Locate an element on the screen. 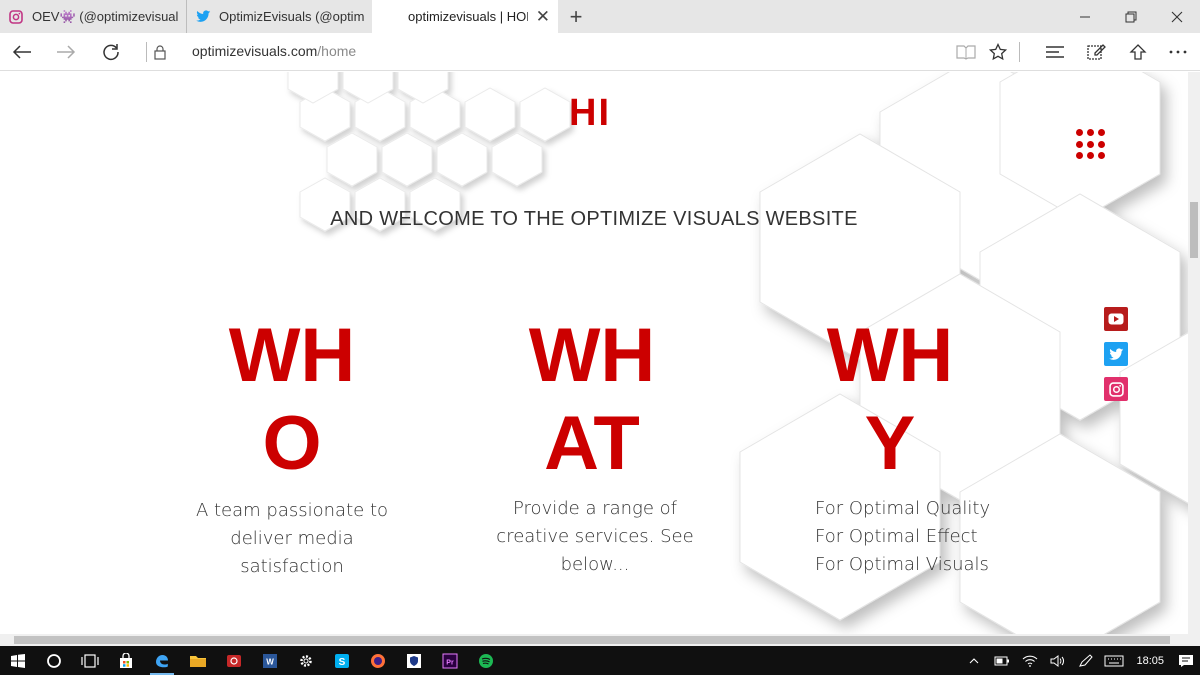 The image size is (1200, 675). refresh-icon is located at coordinates (111, 52).